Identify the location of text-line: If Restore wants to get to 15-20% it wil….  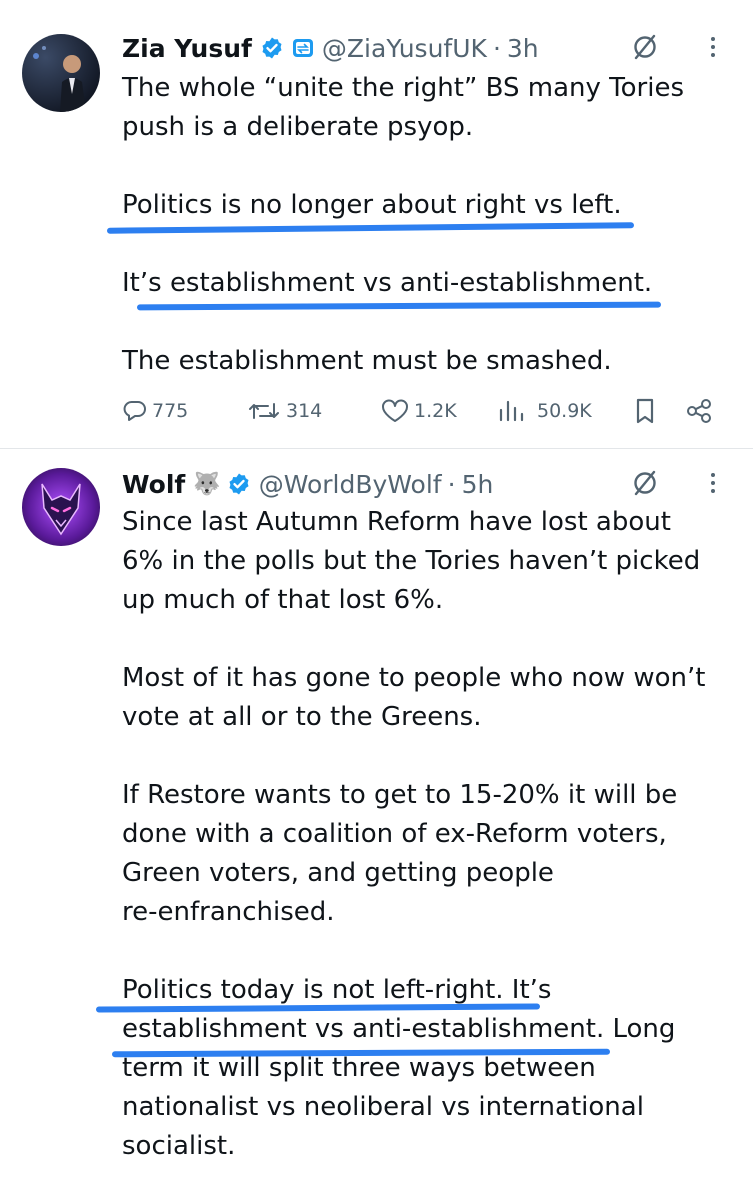
(400, 795).